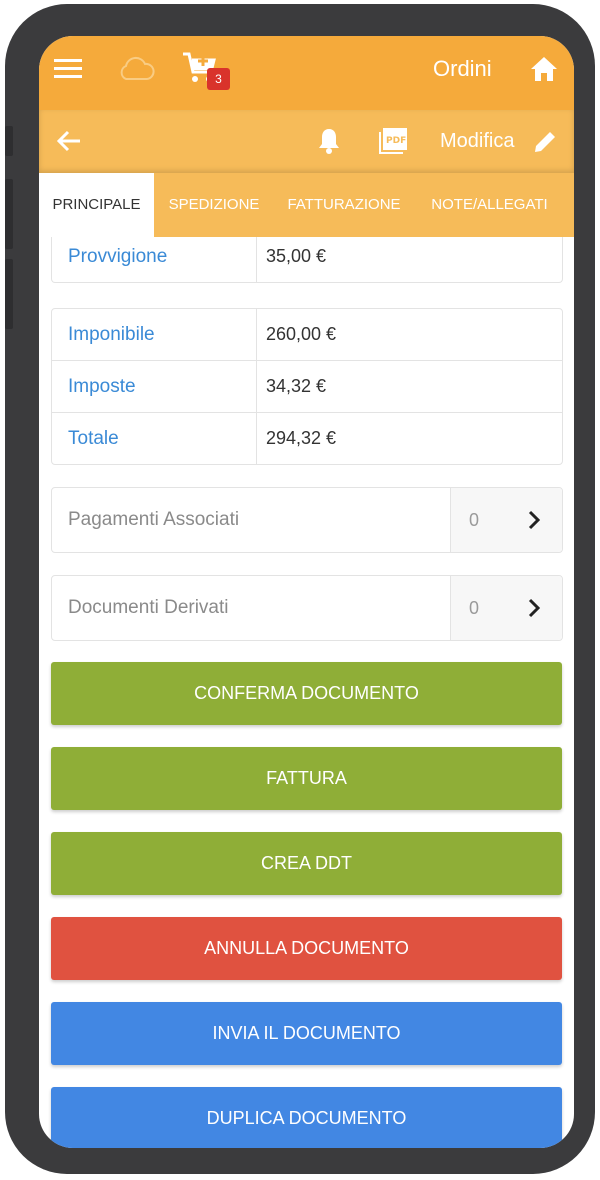 This screenshot has width=600, height=1180. What do you see at coordinates (306, 73) in the screenshot?
I see `top-app-bar: 3 Ordini` at bounding box center [306, 73].